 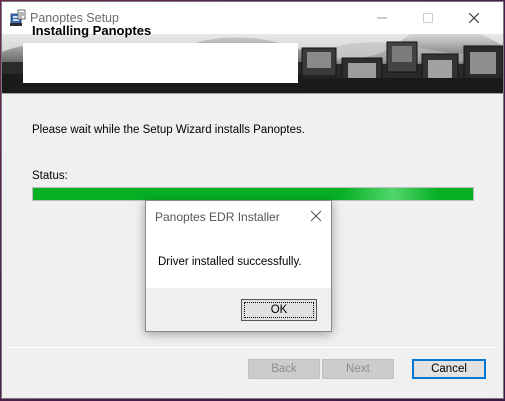 I want to click on dialog-footer: OK, so click(x=238, y=309).